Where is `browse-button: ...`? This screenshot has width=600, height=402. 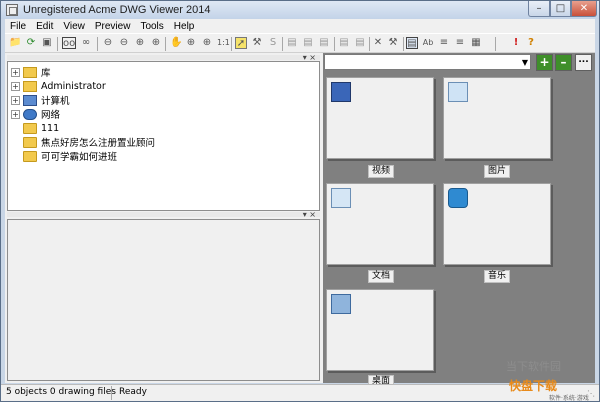 browse-button: ... is located at coordinates (583, 62).